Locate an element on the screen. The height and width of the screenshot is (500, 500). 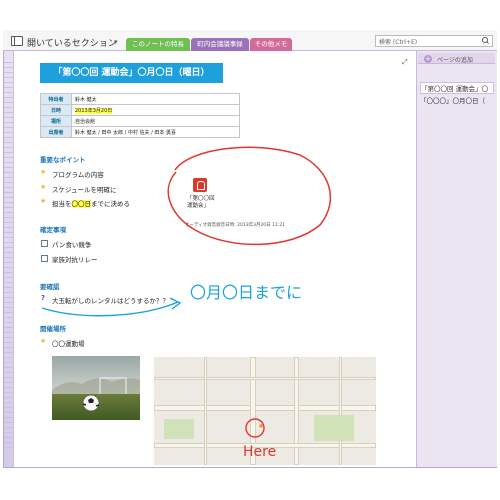
table-value: 2013年3月20日 is located at coordinates (155, 110).